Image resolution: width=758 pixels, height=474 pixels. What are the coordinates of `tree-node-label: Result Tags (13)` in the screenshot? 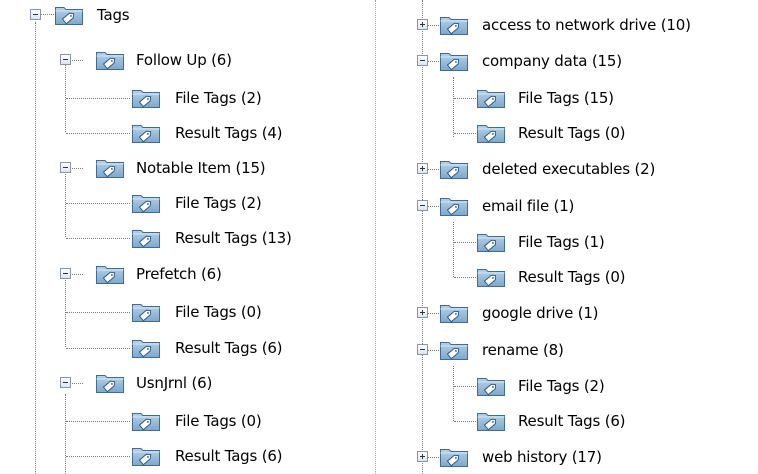 It's located at (233, 238).